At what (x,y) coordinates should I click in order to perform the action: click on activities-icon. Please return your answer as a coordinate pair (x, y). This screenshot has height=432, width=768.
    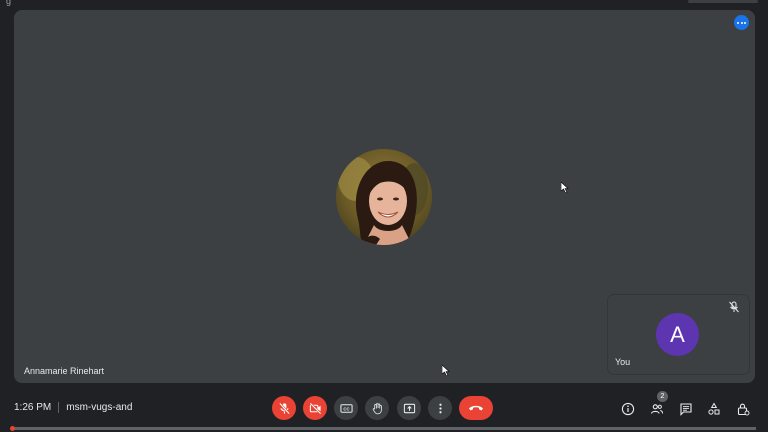
    Looking at the image, I should click on (713, 408).